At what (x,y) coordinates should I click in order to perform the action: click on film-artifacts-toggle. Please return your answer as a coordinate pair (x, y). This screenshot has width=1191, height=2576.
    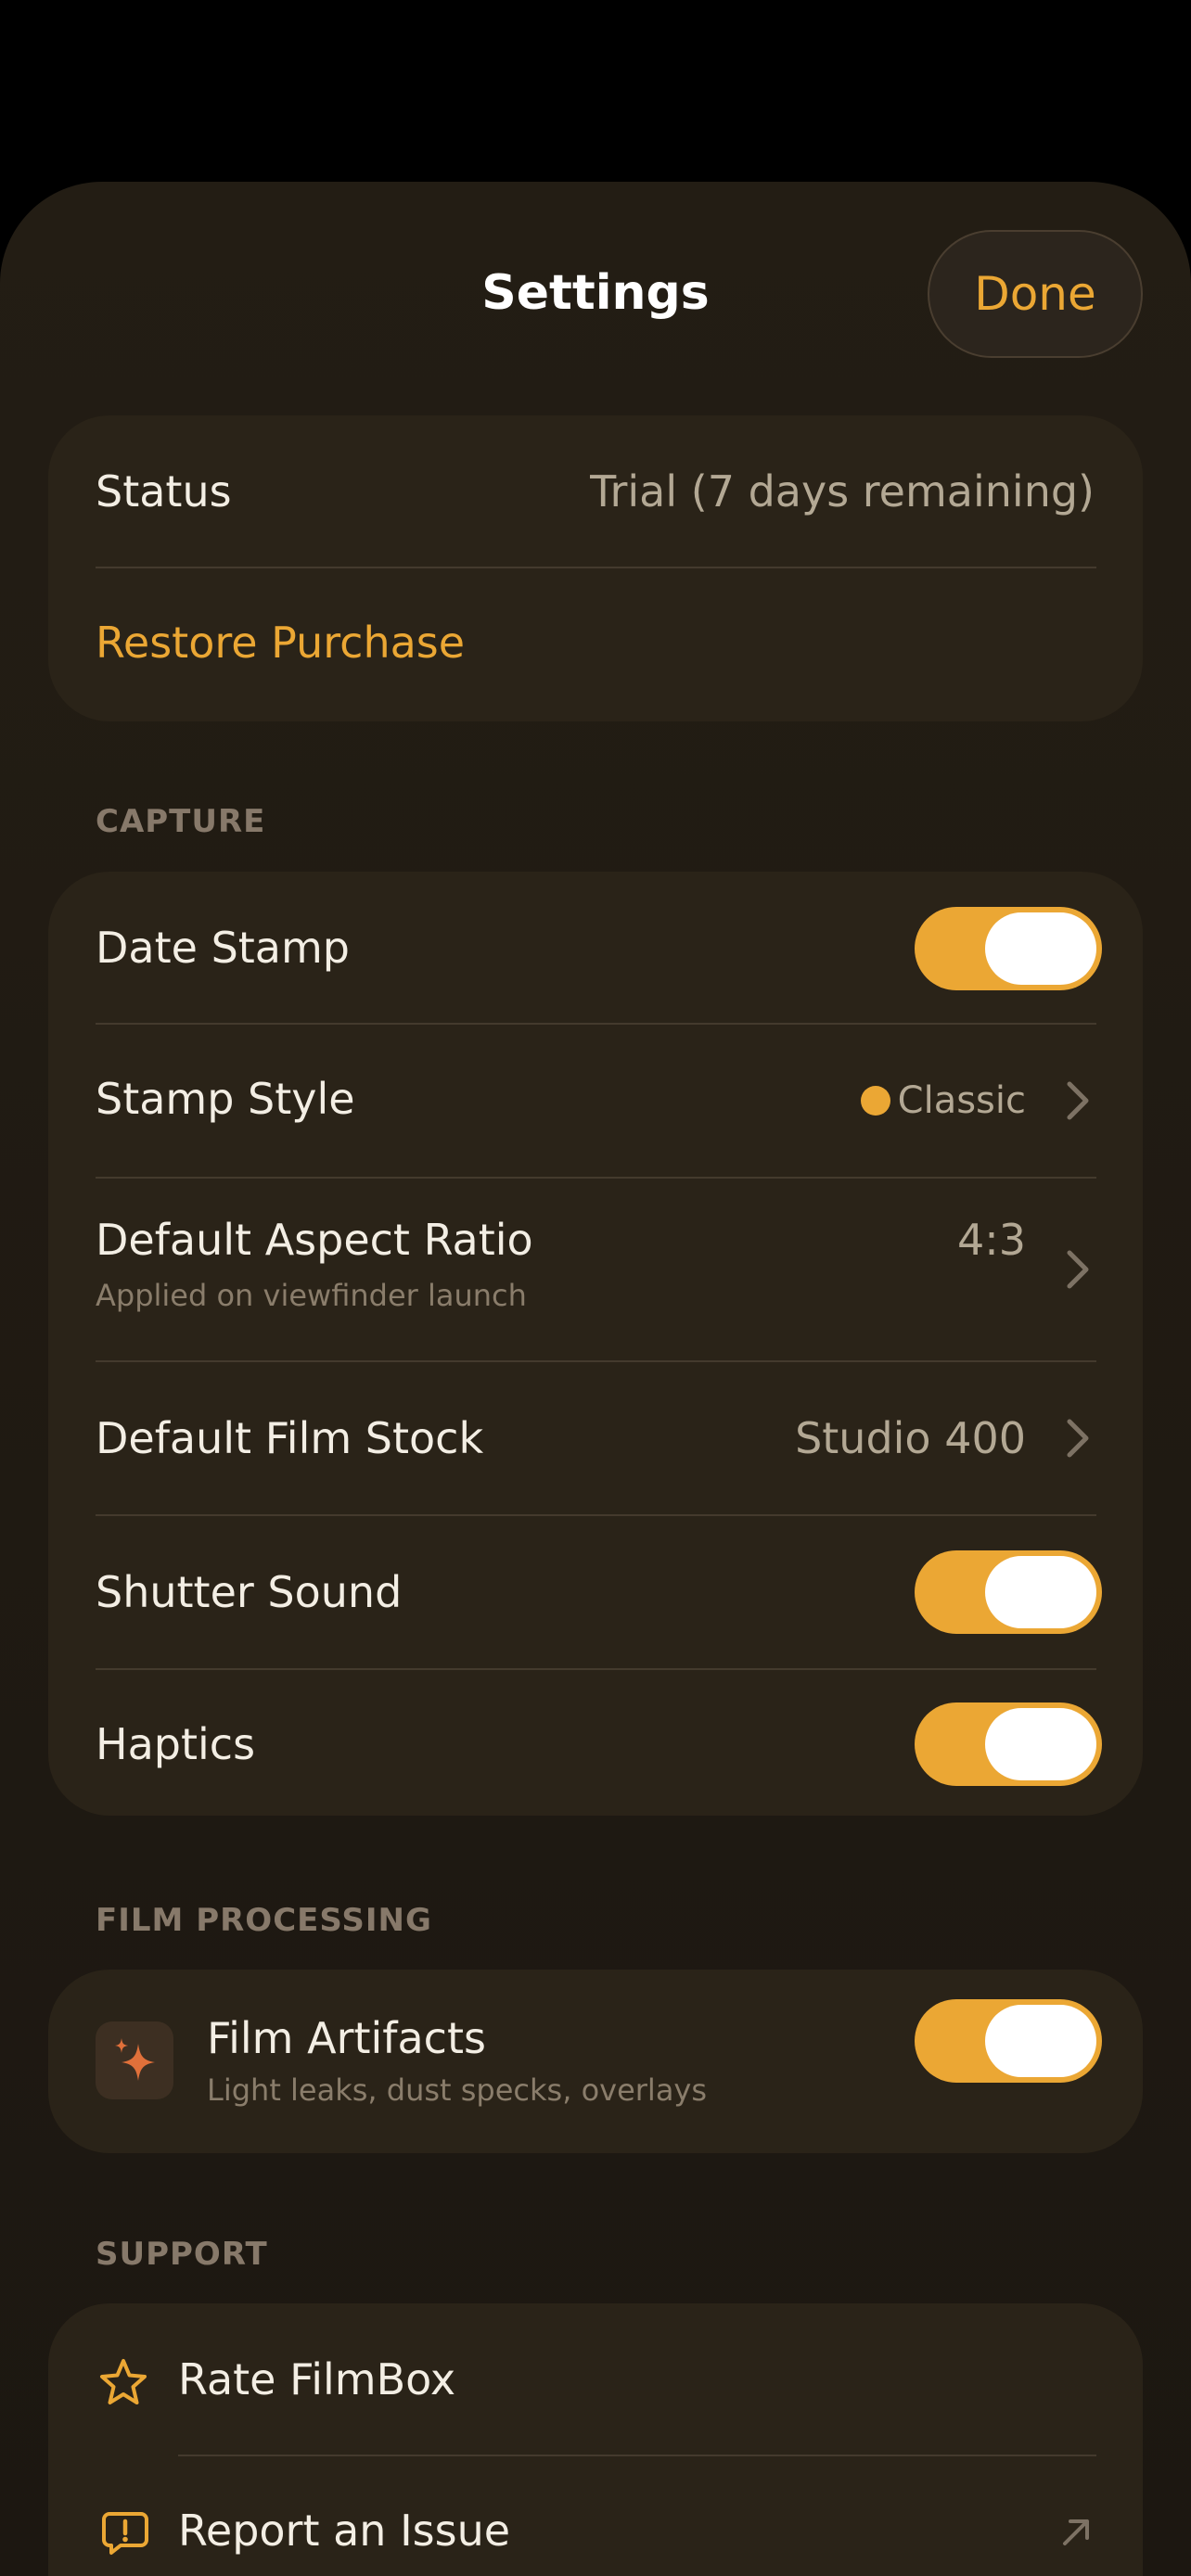
    Looking at the image, I should click on (1008, 2041).